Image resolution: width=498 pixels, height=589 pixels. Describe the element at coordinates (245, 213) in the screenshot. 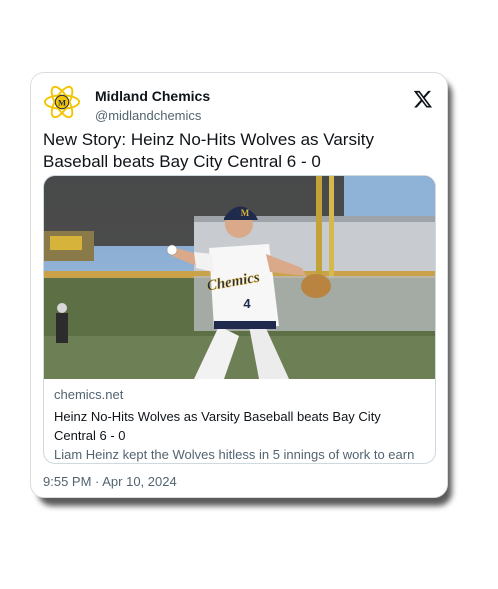

I see `cap-logo: M` at that location.